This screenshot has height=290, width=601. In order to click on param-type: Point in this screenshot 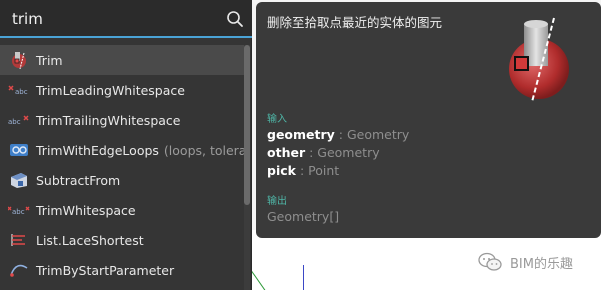, I will do `click(324, 170)`.